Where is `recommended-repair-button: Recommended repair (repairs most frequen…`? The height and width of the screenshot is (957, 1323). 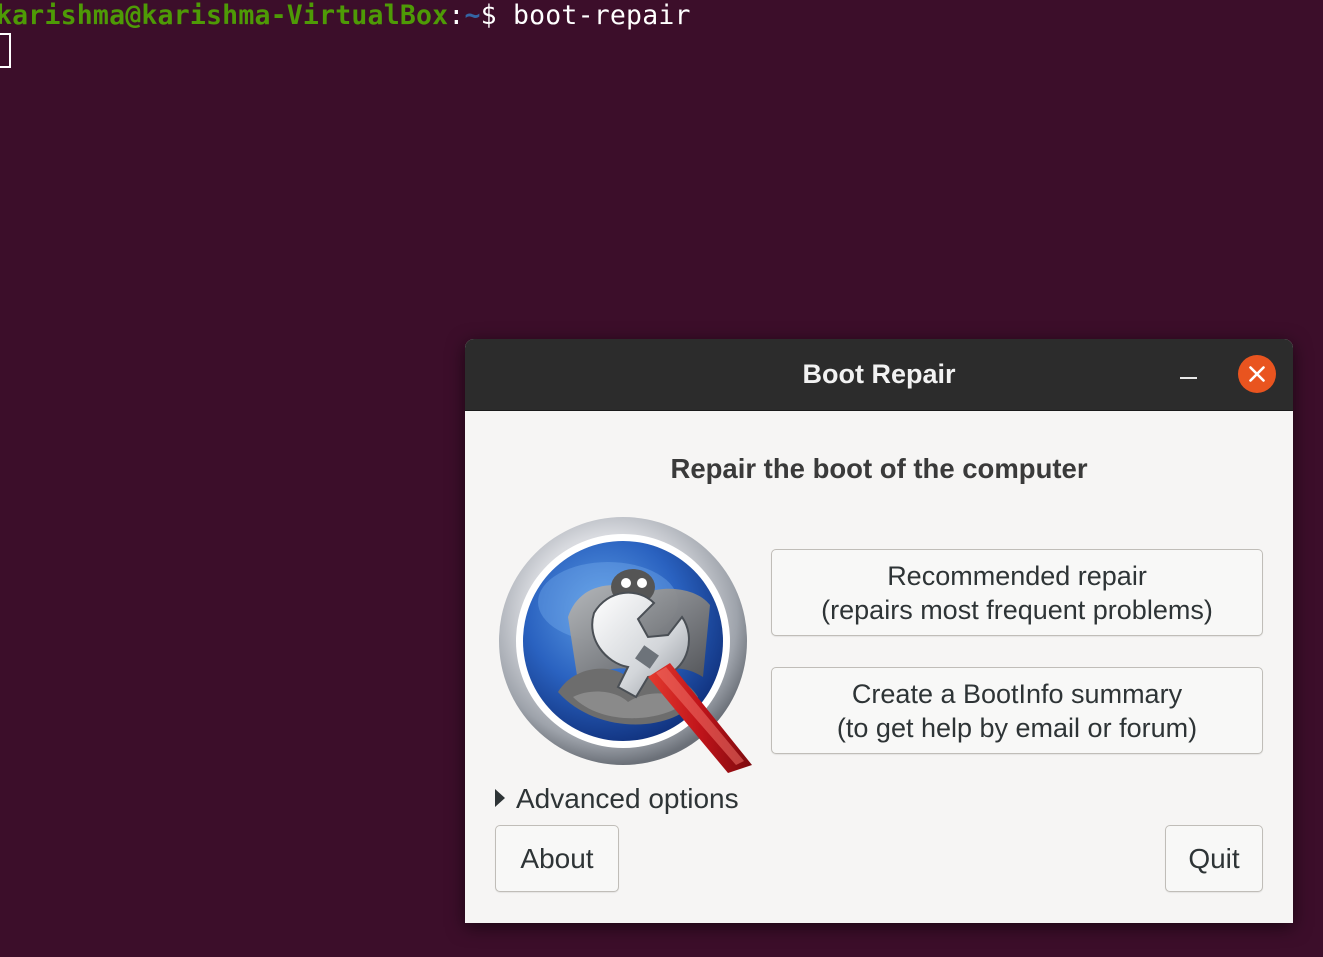
recommended-repair-button: Recommended repair (repairs most frequen… is located at coordinates (1017, 592).